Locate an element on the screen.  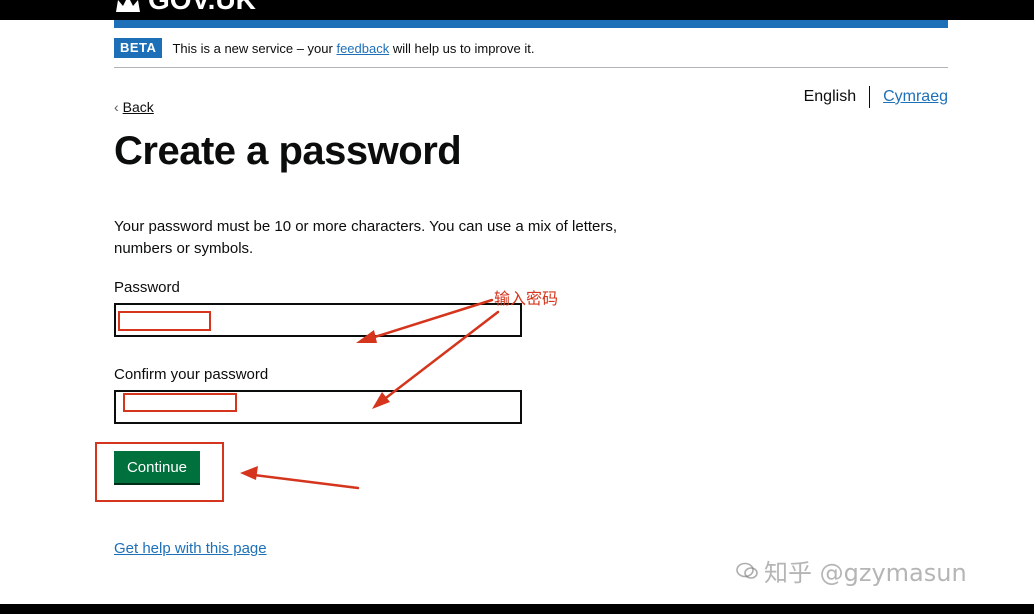
watermark: 知乎 @gzymasun is located at coordinates (851, 570).